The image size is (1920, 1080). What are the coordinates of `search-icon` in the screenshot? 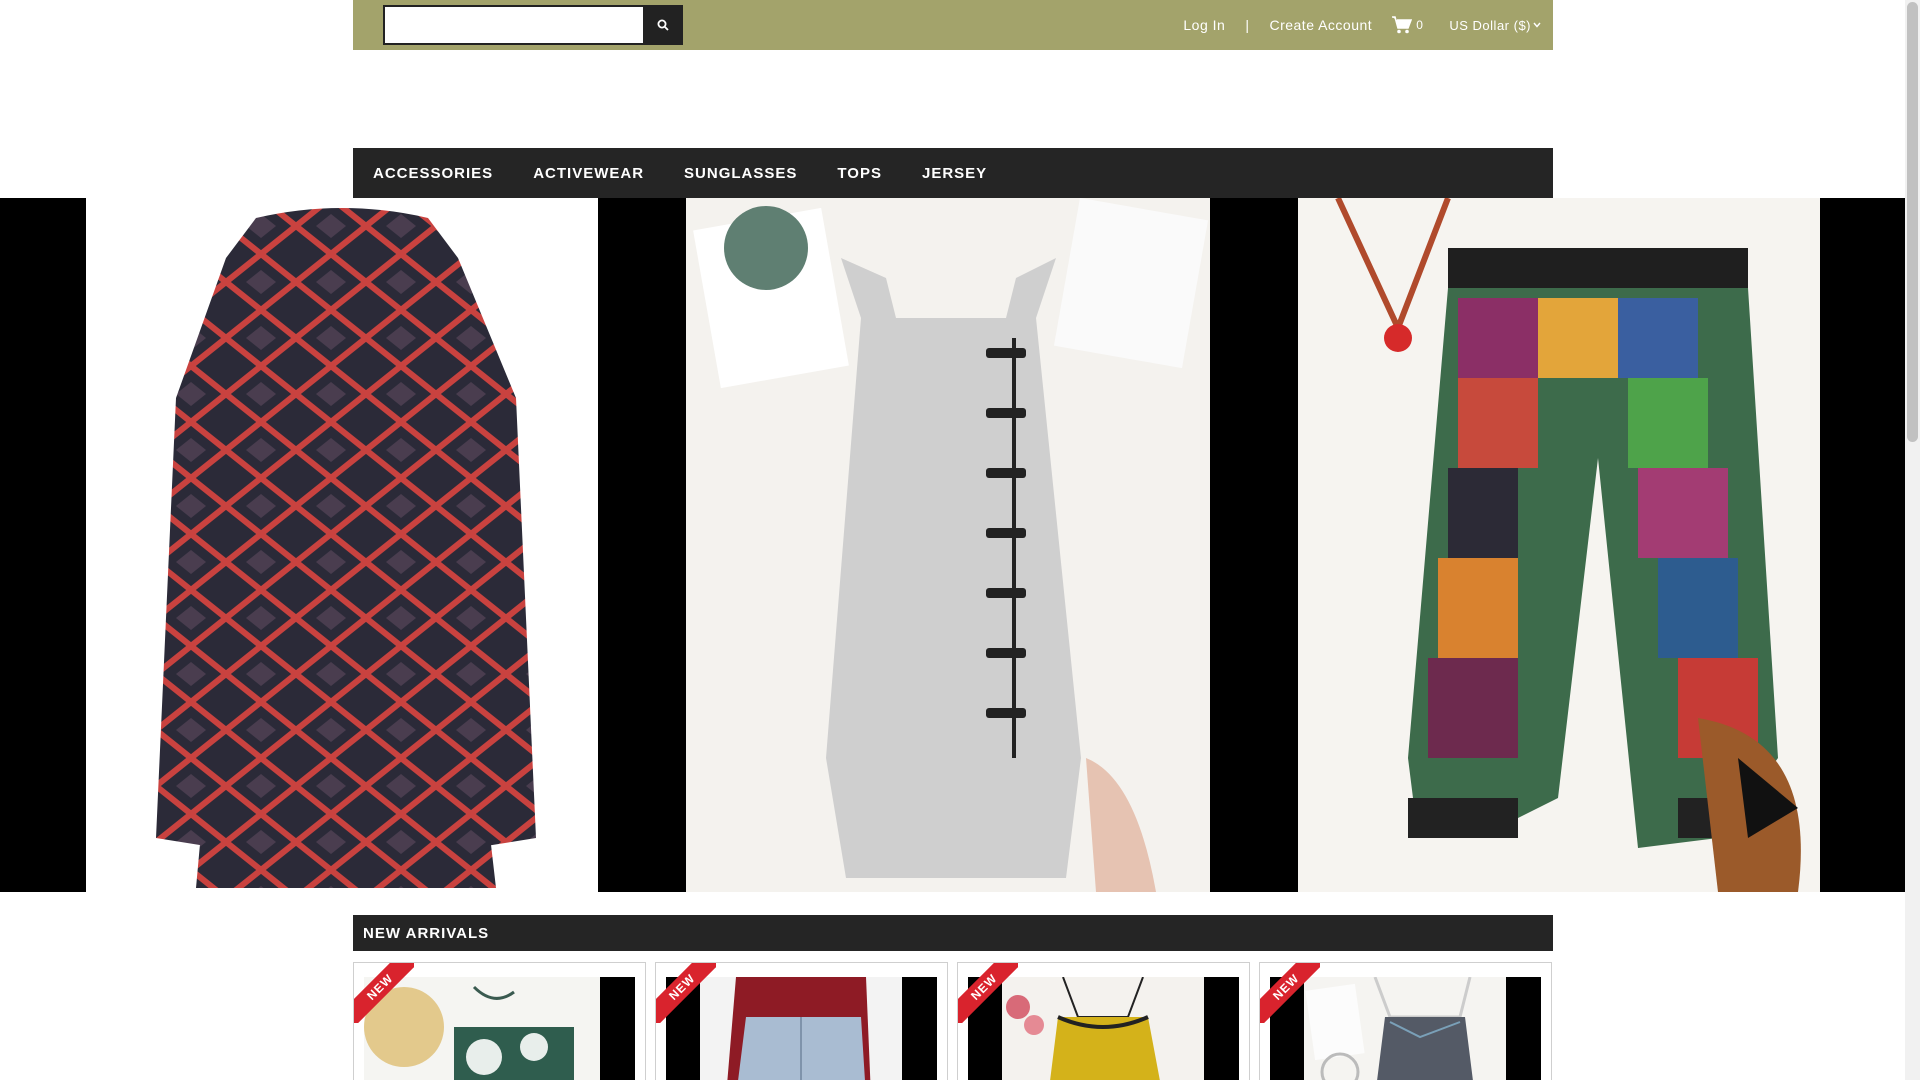 It's located at (663, 25).